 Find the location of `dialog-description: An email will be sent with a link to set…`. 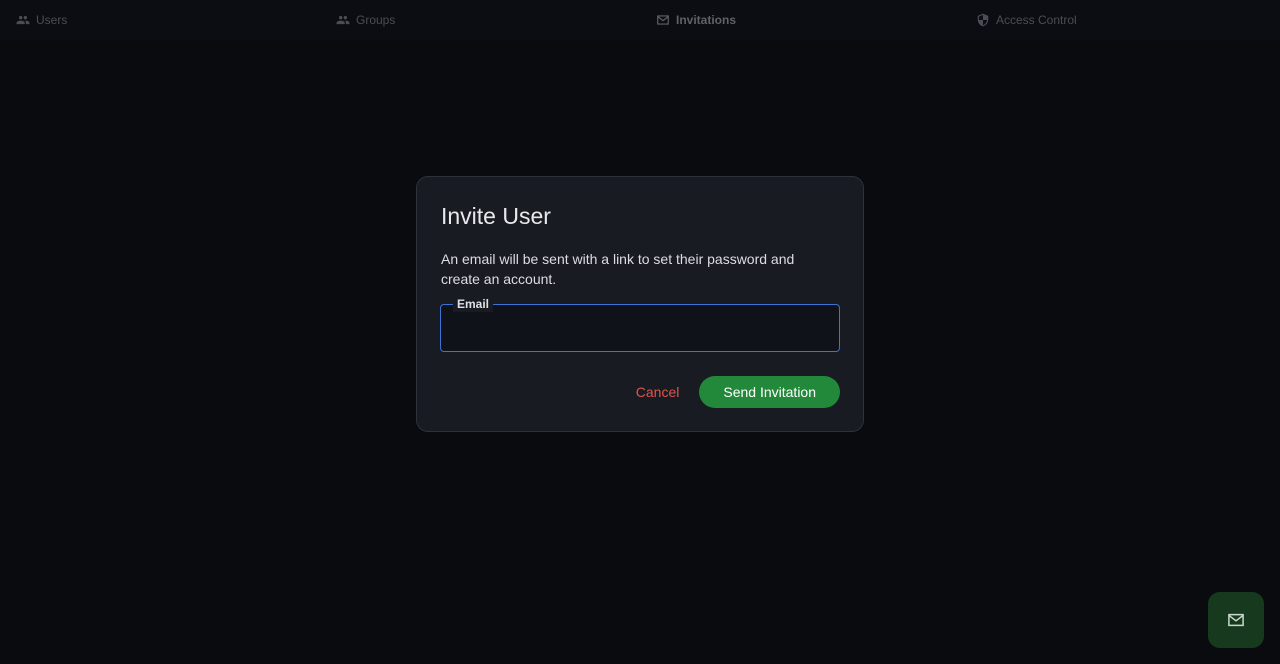

dialog-description: An email will be sent with a link to set… is located at coordinates (618, 269).